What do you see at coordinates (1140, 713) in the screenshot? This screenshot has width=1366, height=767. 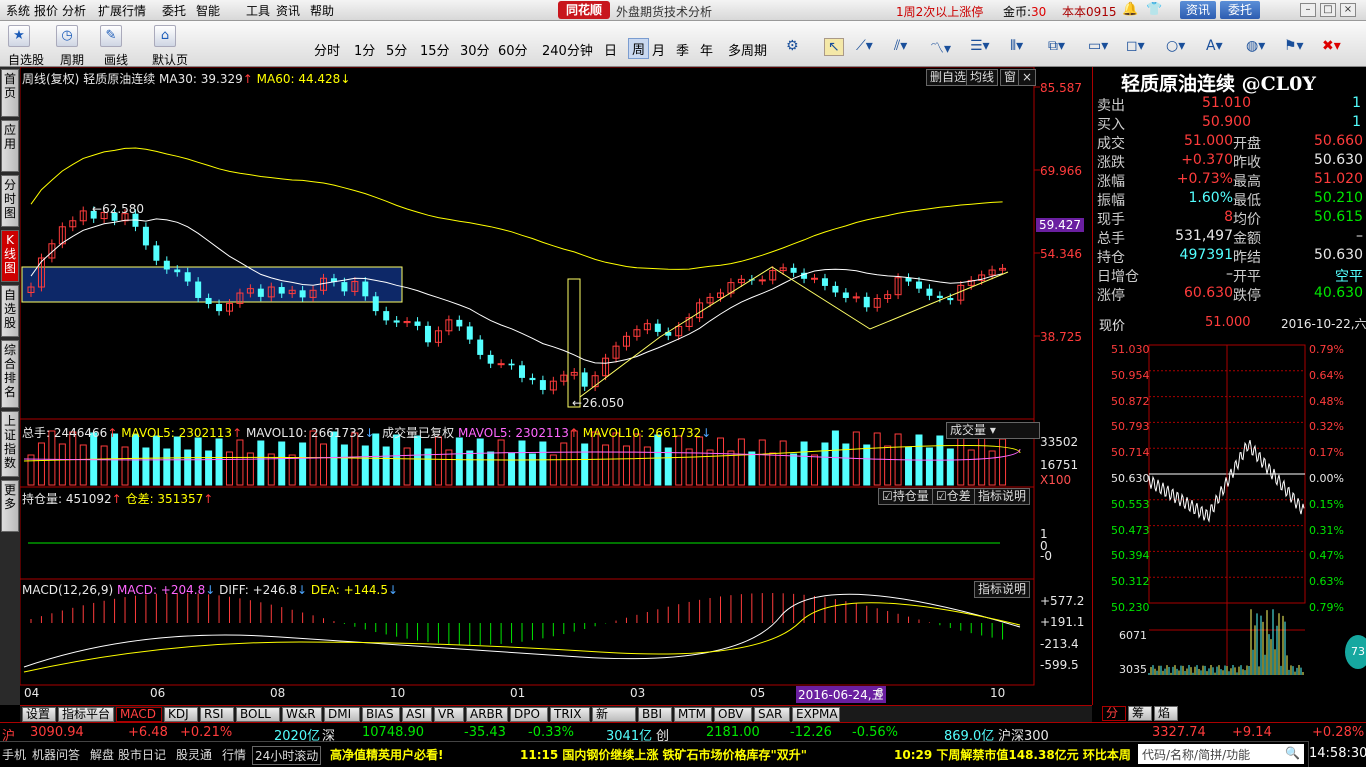 I see `quote-tab: 筹` at bounding box center [1140, 713].